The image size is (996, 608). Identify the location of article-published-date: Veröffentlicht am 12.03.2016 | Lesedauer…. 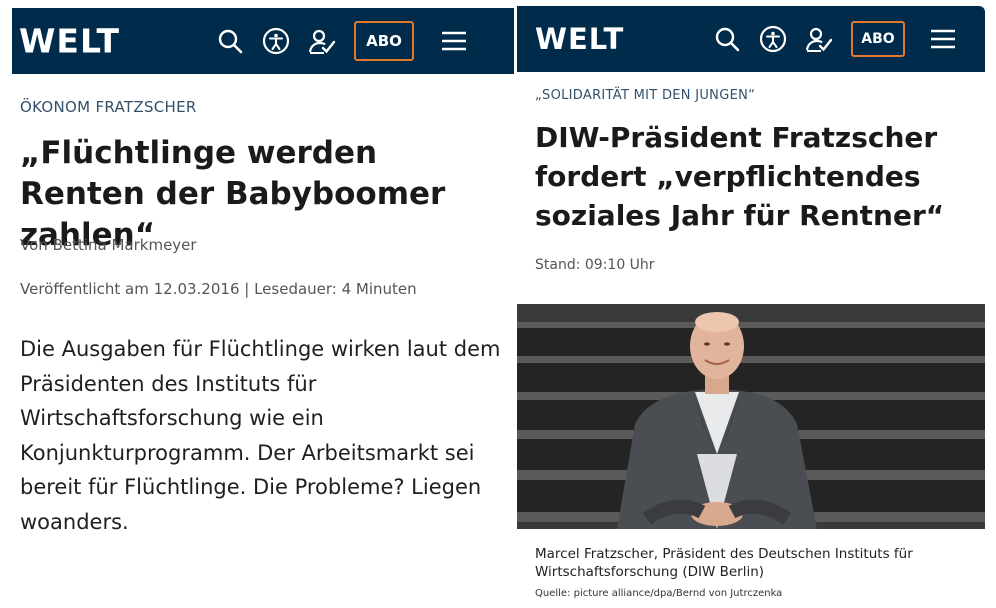
(218, 289).